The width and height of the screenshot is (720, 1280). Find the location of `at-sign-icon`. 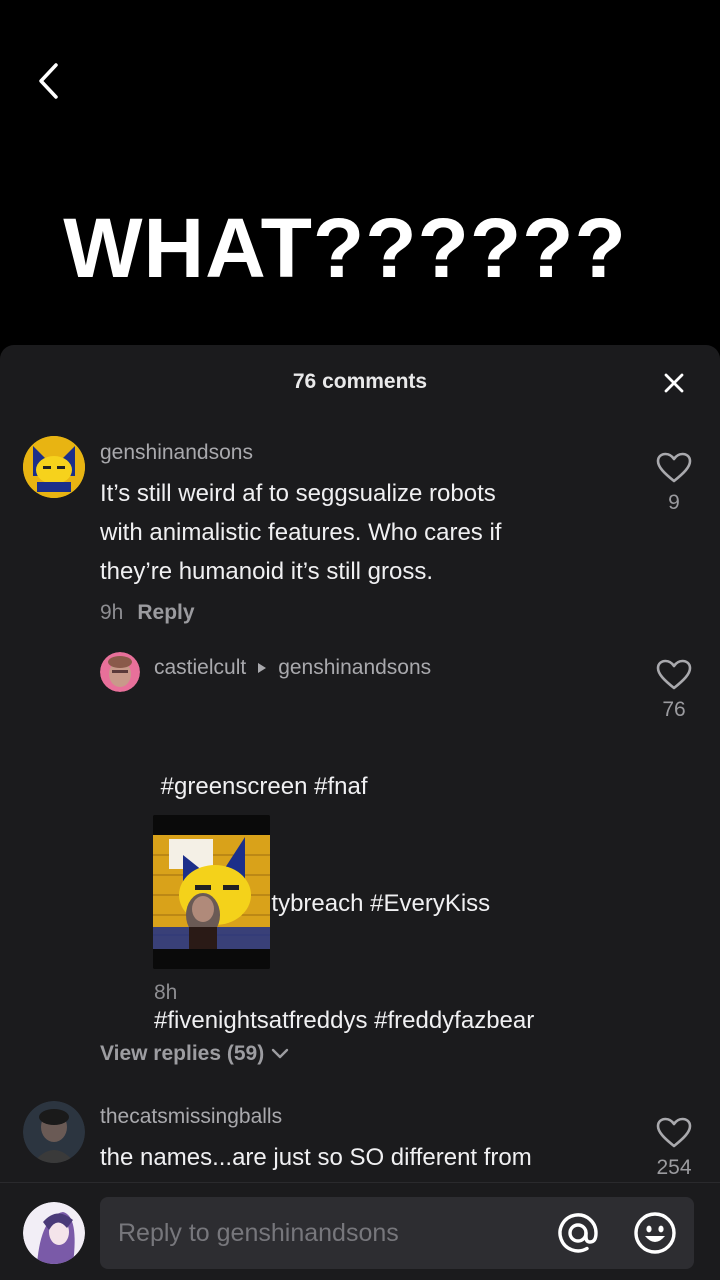

at-sign-icon is located at coordinates (578, 1233).